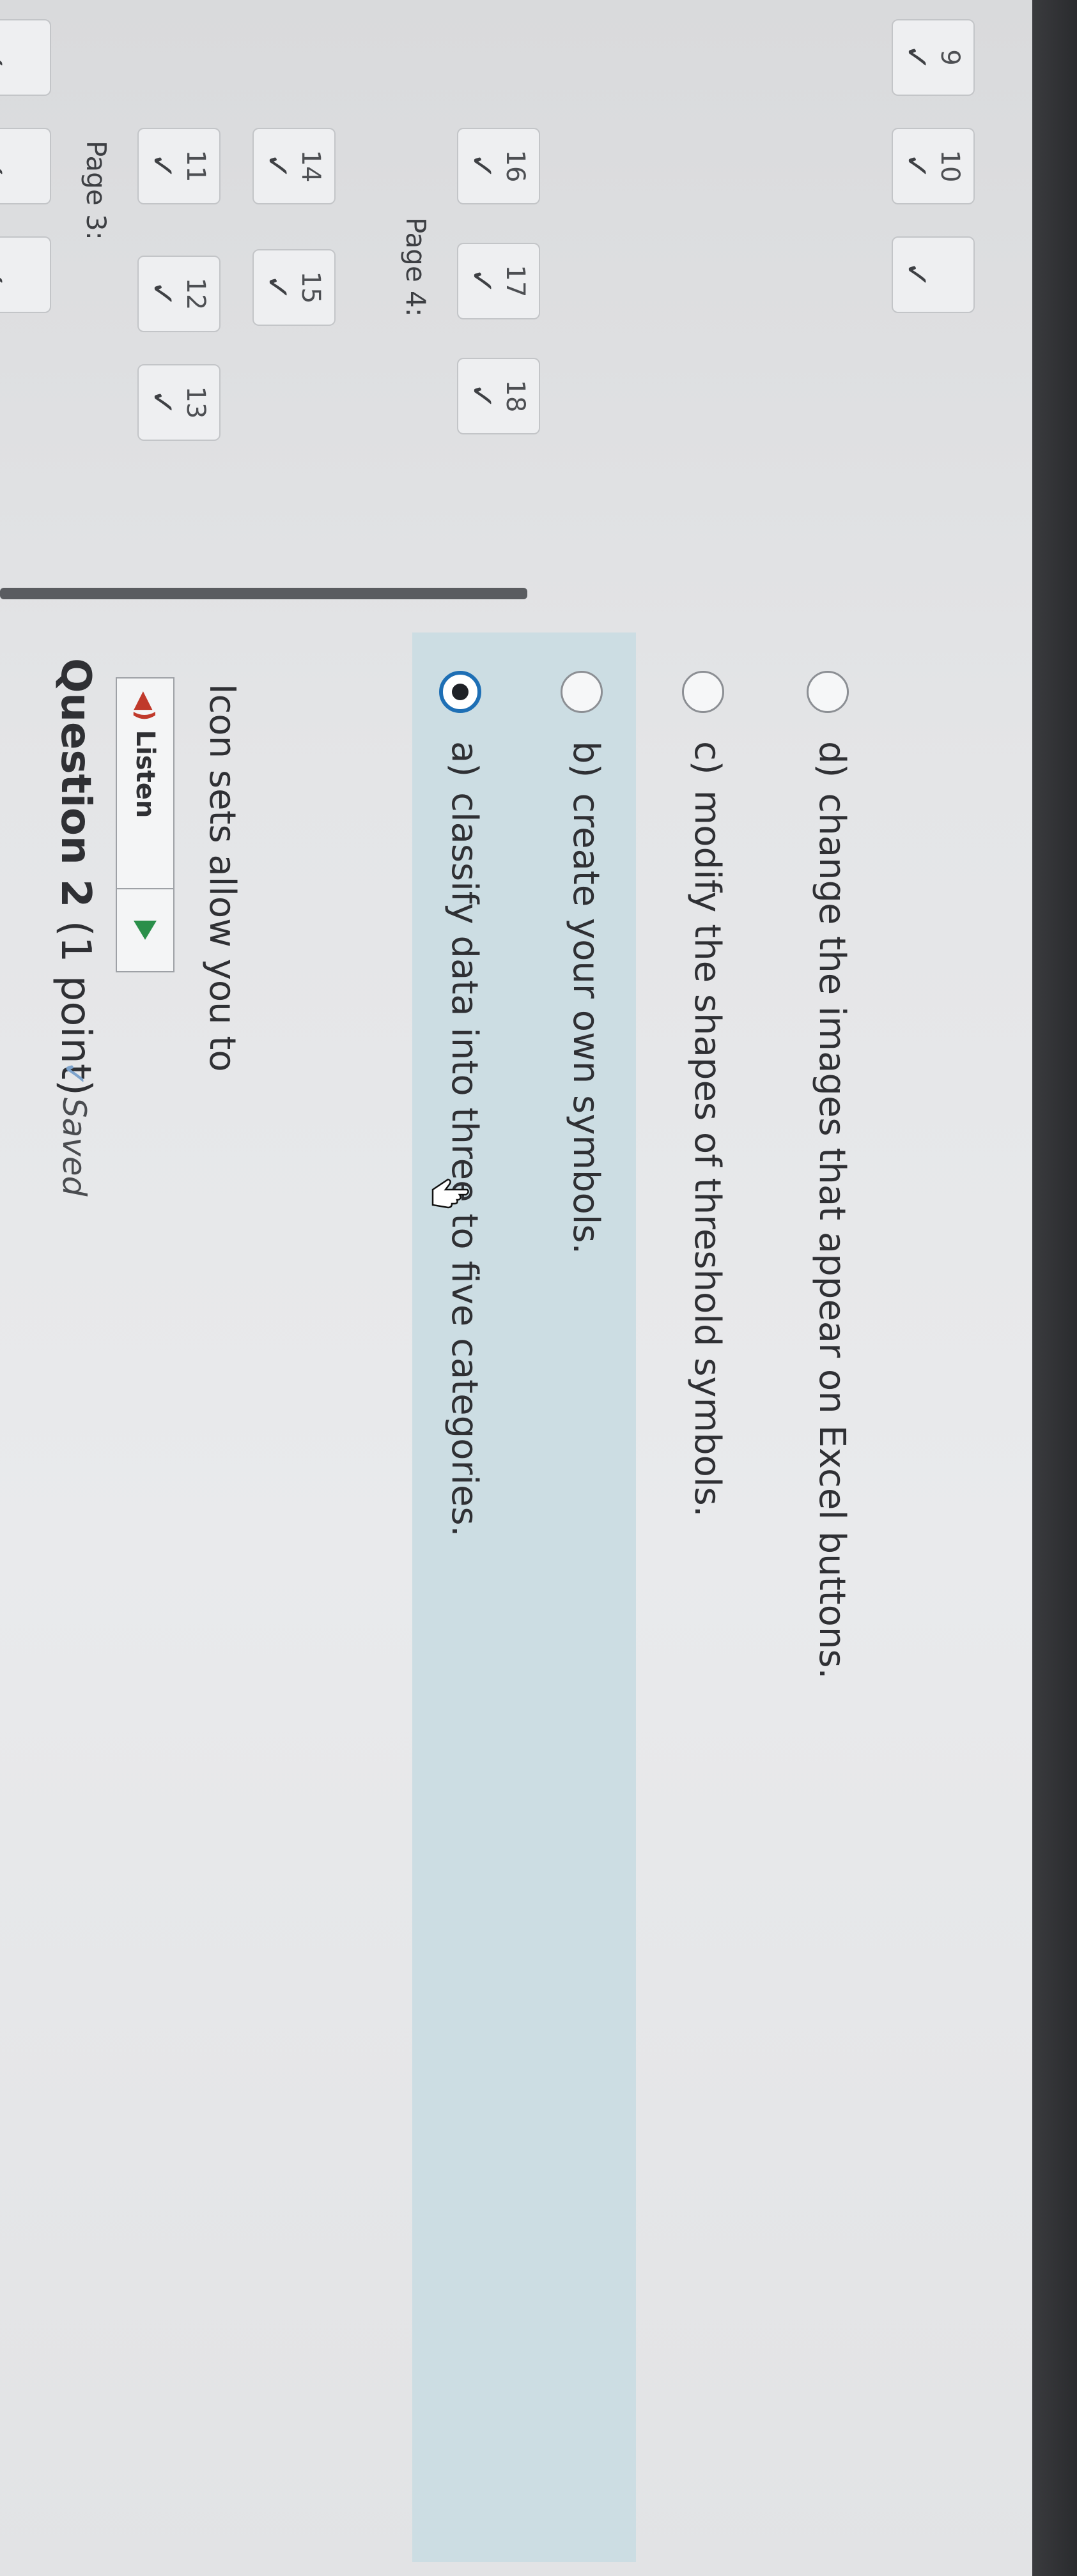 The height and width of the screenshot is (2576, 1077). Describe the element at coordinates (707, 758) in the screenshot. I see `option-letter: c)` at that location.